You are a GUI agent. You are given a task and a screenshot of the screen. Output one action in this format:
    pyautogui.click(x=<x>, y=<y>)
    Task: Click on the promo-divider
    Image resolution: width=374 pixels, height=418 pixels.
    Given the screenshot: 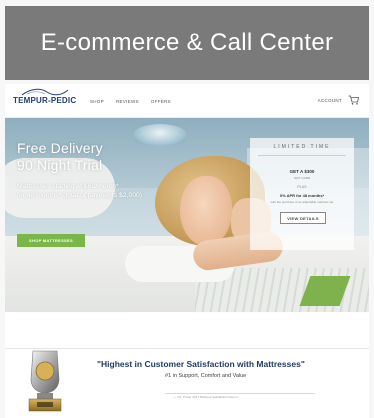 What is the action you would take?
    pyautogui.click(x=302, y=155)
    